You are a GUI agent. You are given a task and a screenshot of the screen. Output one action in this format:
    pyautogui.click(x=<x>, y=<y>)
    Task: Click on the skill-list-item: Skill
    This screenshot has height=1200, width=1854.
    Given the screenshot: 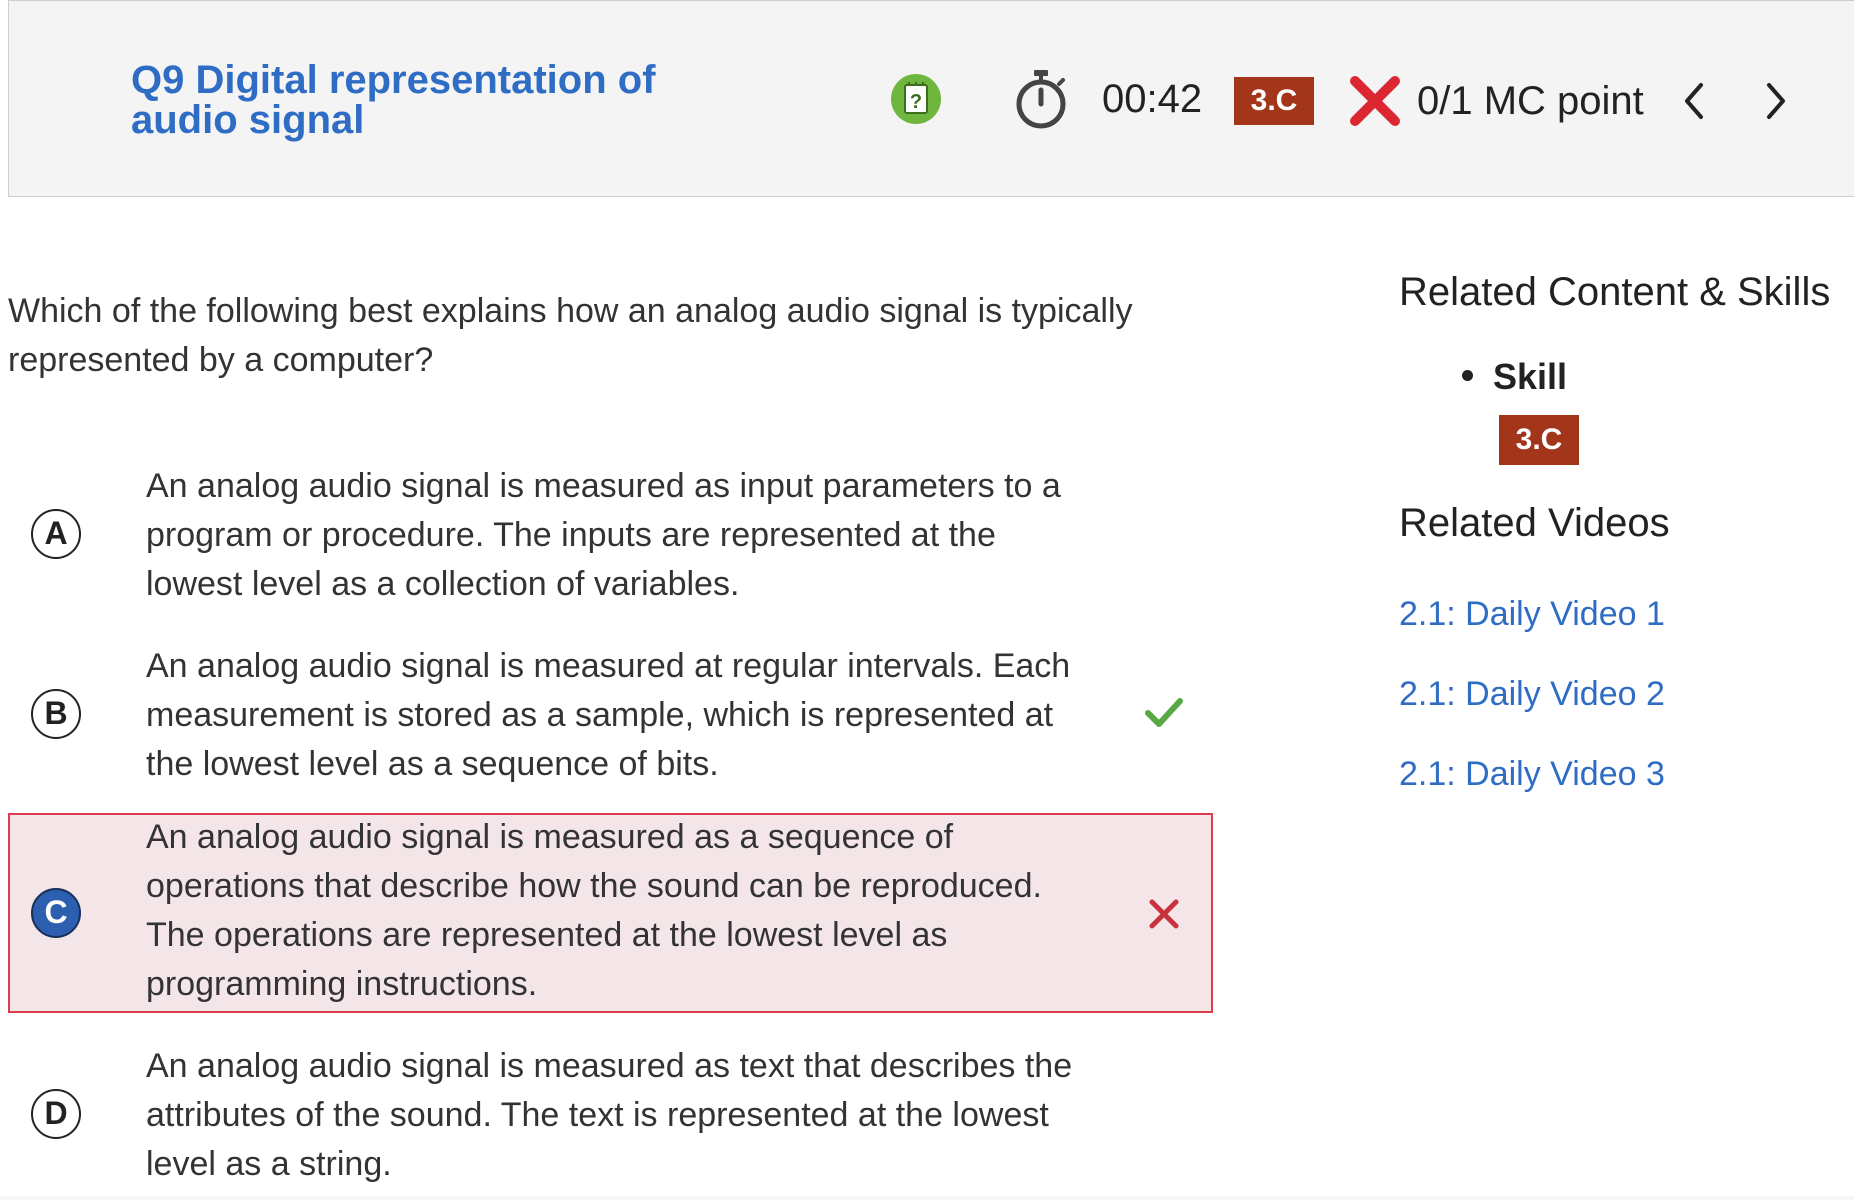 What is the action you would take?
    pyautogui.click(x=1514, y=377)
    